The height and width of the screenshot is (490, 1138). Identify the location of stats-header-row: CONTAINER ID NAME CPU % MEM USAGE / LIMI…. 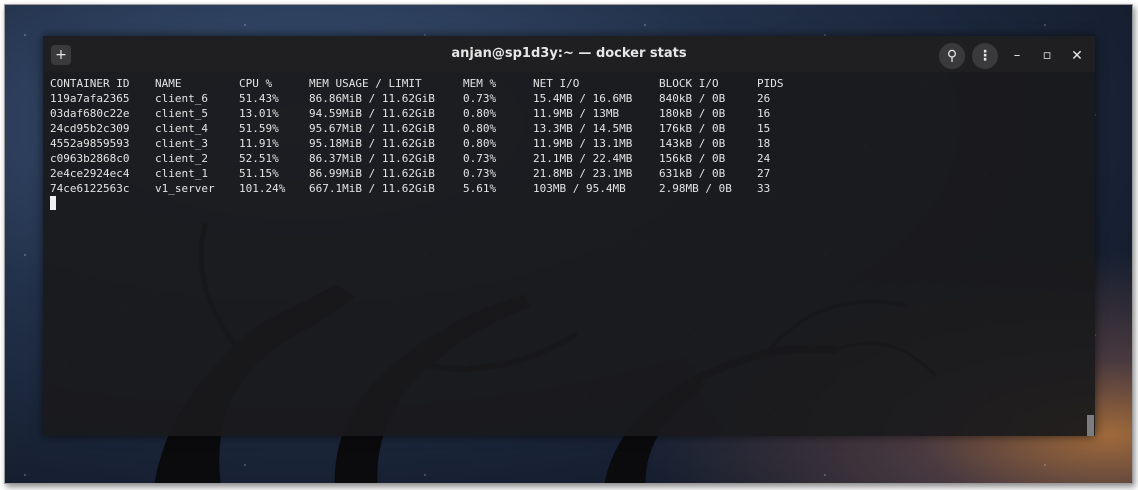
(565, 83).